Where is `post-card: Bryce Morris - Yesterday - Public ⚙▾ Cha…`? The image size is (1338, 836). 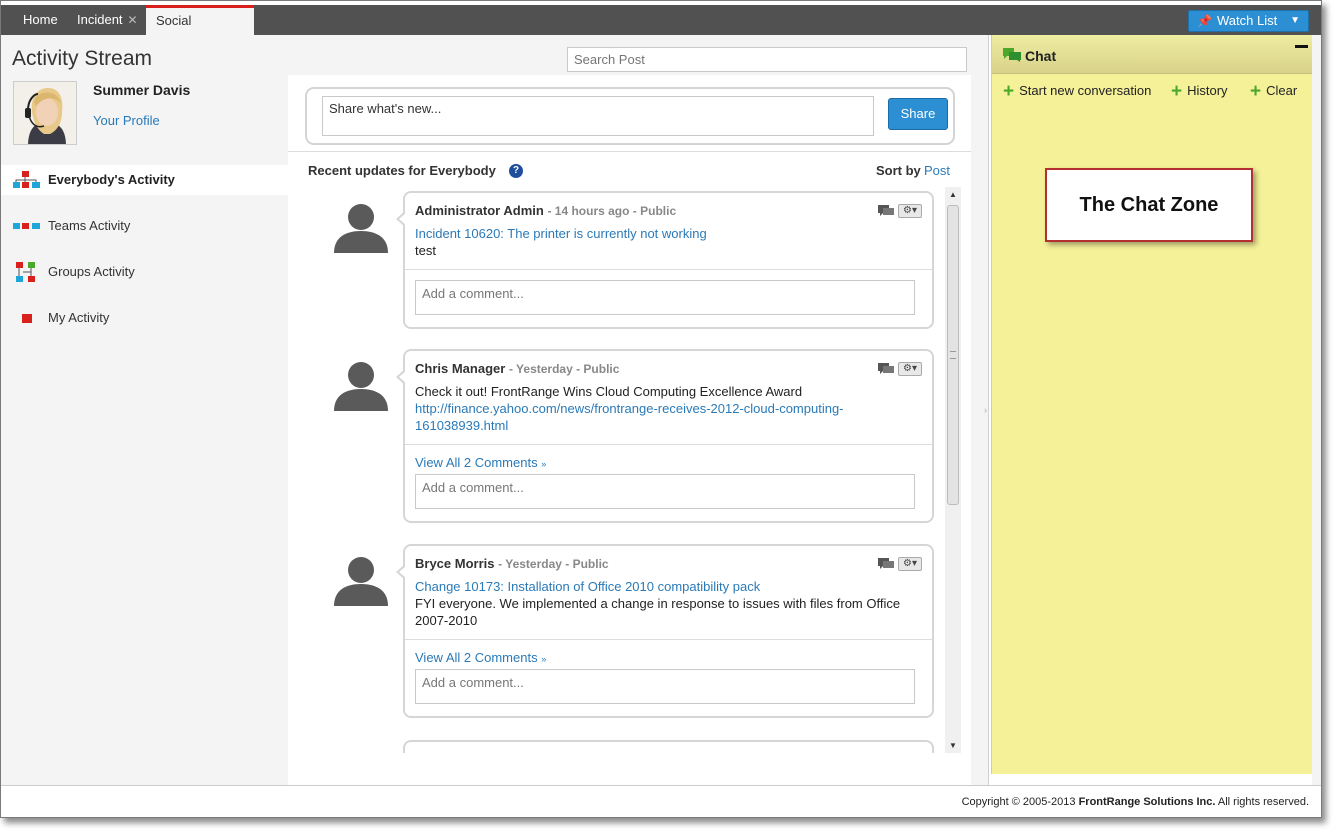
post-card: Bryce Morris - Yesterday - Public ⚙▾ Cha… is located at coordinates (665, 631).